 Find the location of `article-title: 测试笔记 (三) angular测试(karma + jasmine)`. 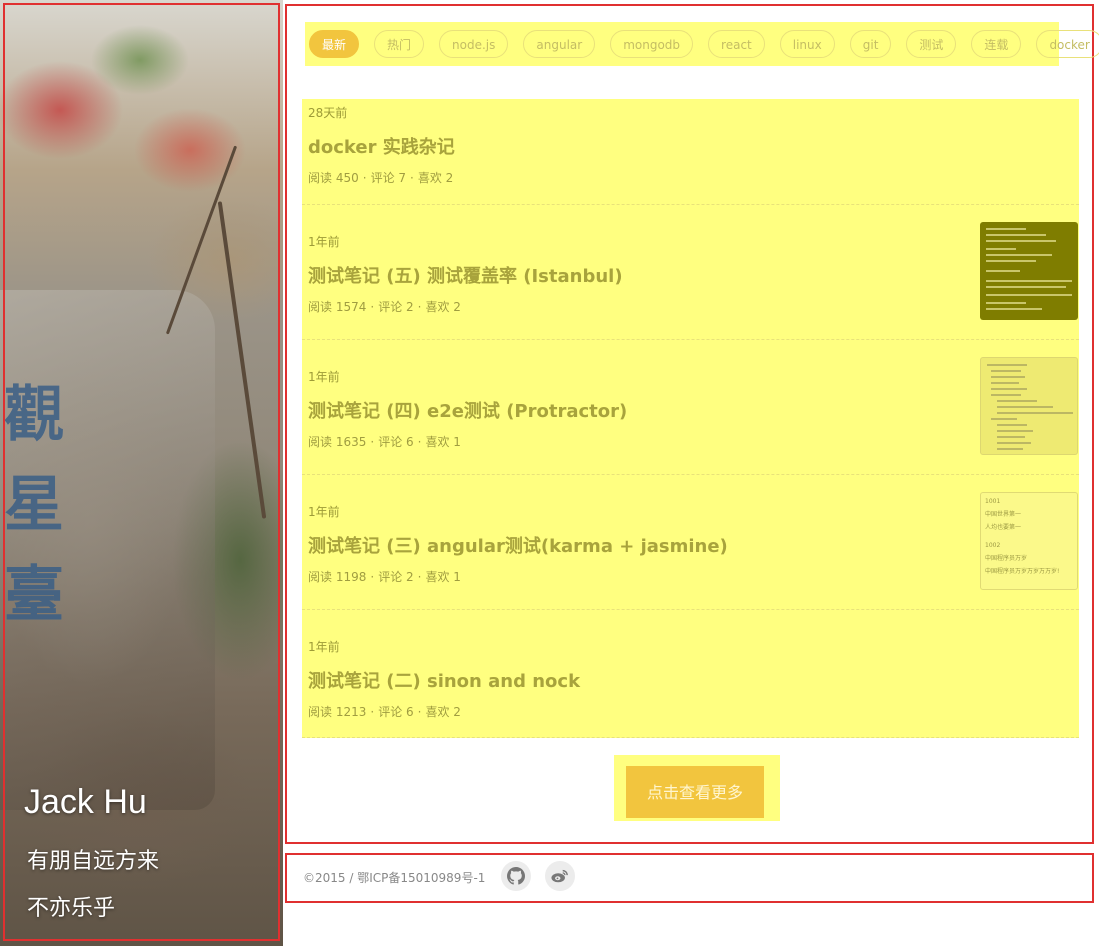

article-title: 测试笔记 (三) angular测试(karma + jasmine) is located at coordinates (518, 545).